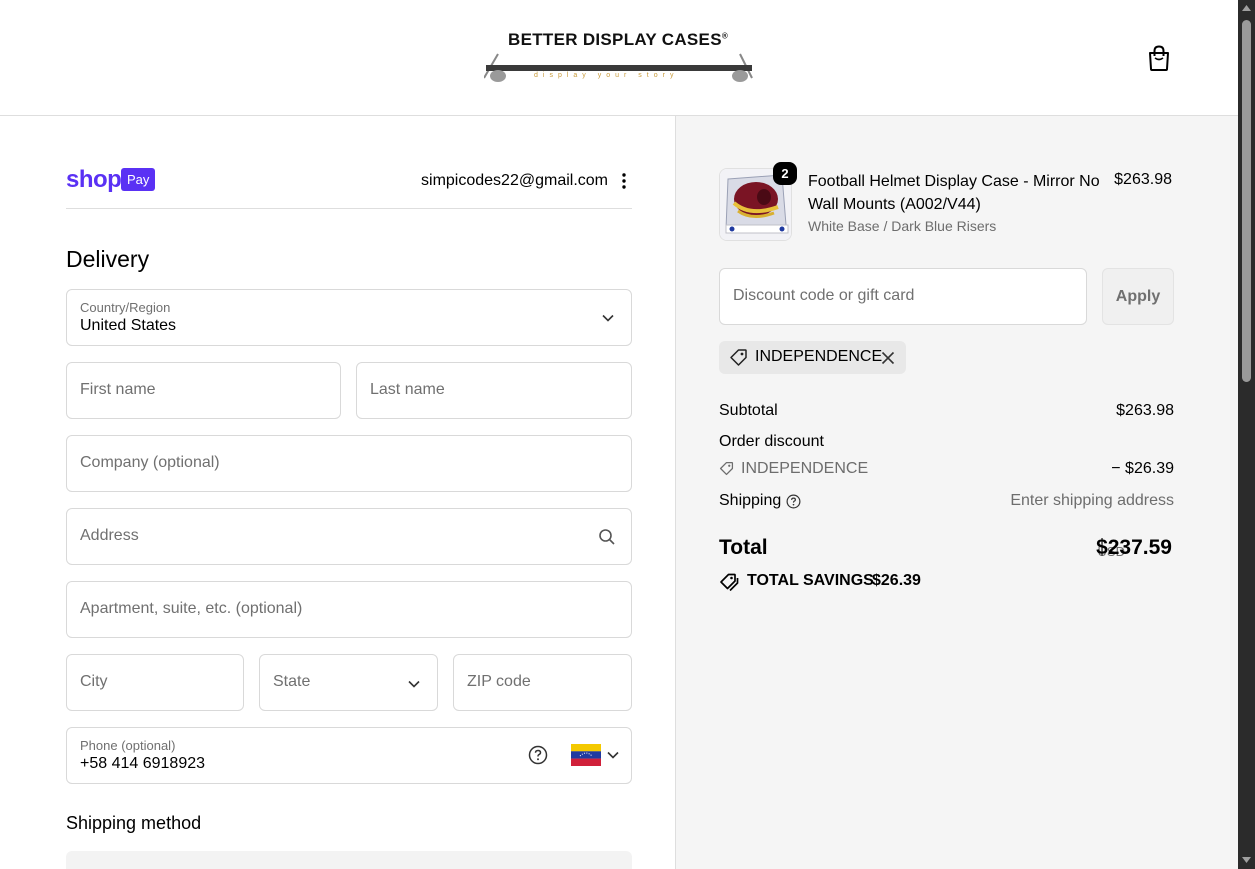 The height and width of the screenshot is (869, 1255). I want to click on shipping-label: Shipping, so click(750, 500).